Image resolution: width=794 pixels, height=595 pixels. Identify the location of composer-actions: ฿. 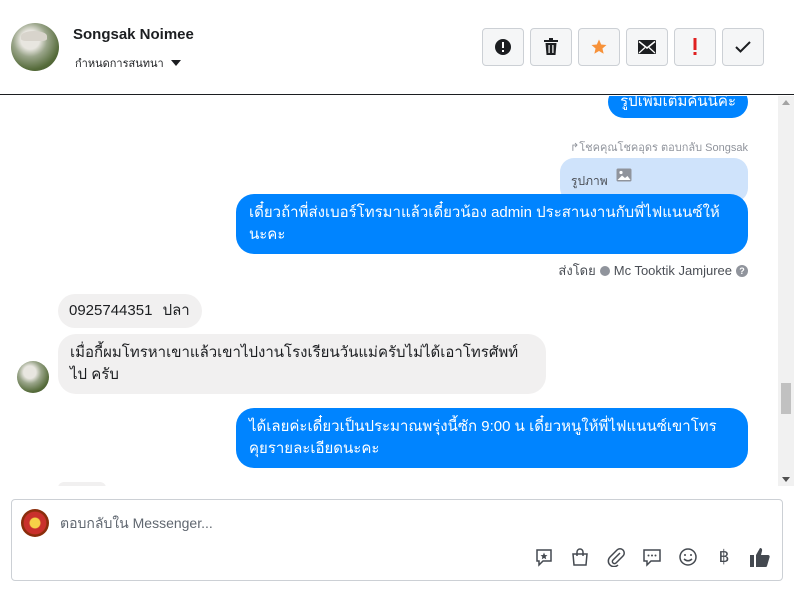
(652, 557).